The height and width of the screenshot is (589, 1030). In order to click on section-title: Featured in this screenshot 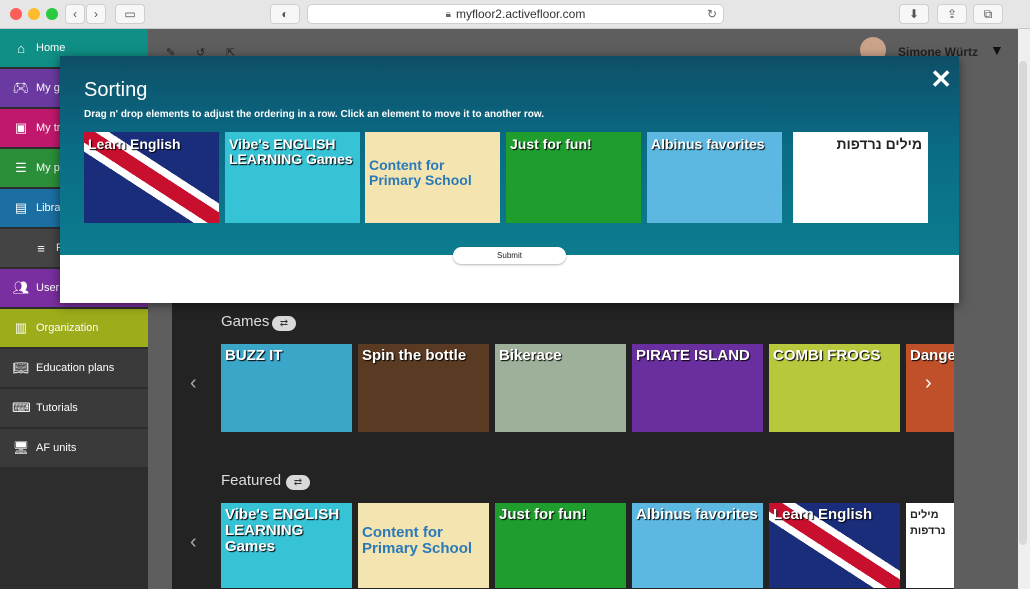, I will do `click(251, 480)`.